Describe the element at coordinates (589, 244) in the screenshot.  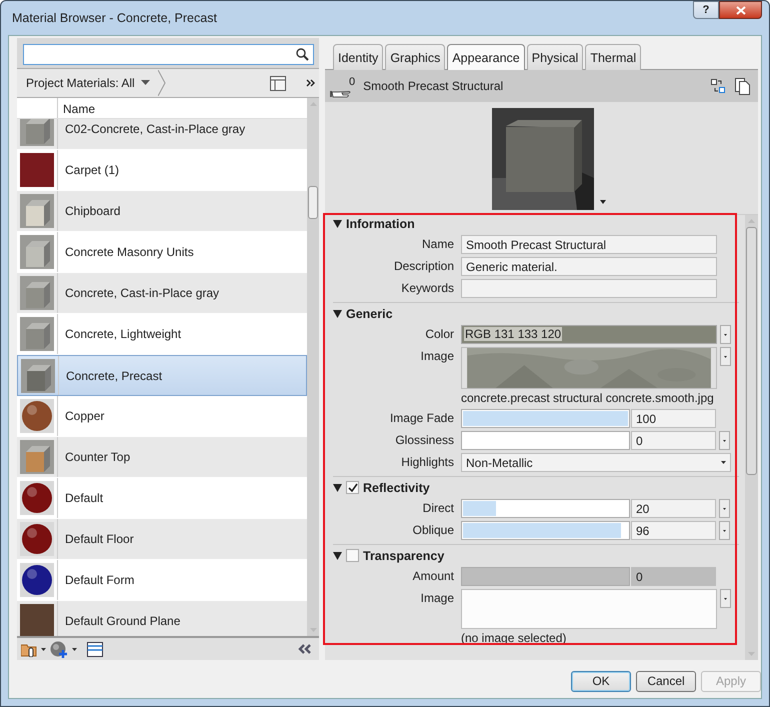
I see `text-field: Smooth Precast Structural` at that location.